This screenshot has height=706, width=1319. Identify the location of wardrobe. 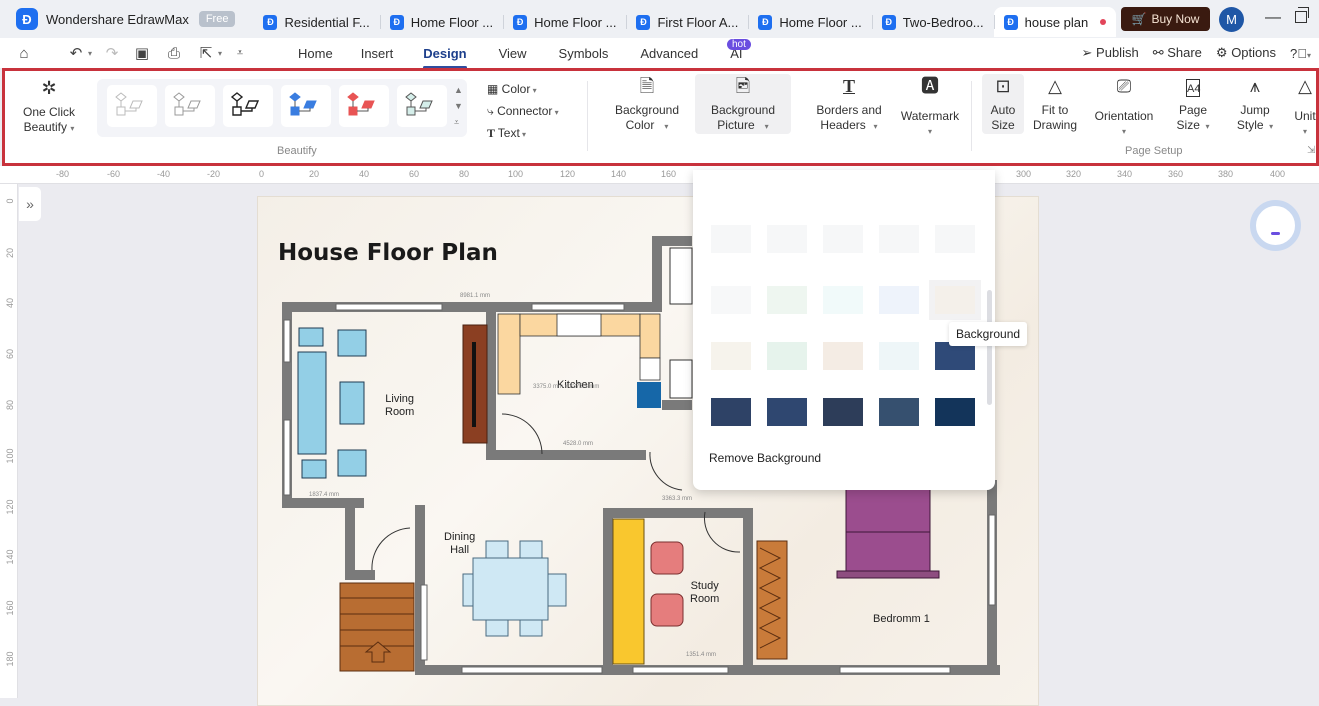
(772, 600).